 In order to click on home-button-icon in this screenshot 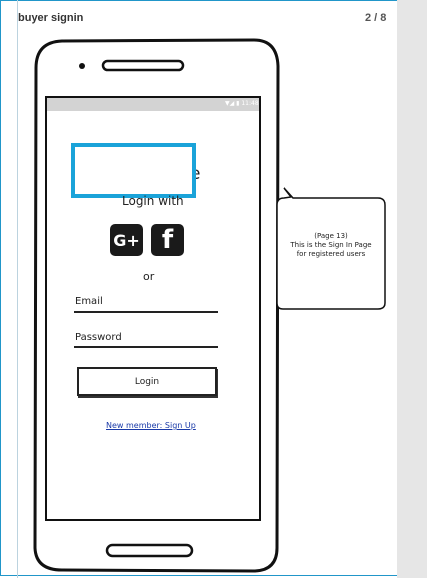, I will do `click(149, 550)`.